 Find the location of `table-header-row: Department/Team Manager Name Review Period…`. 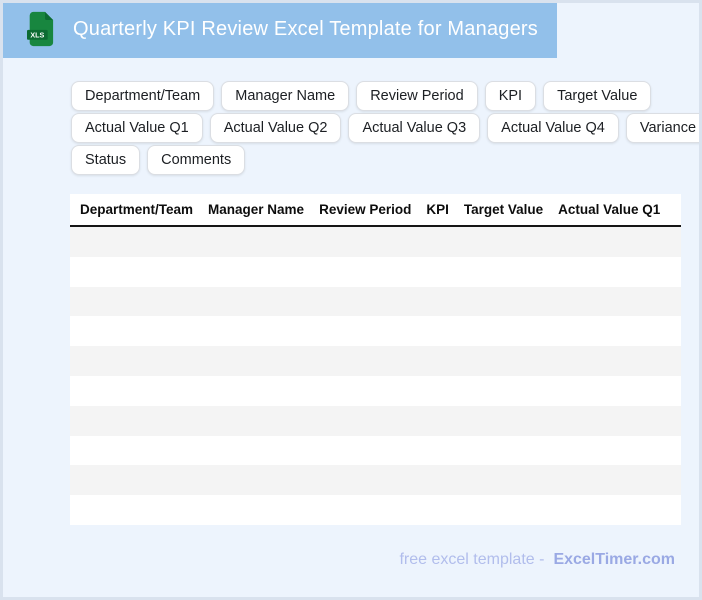

table-header-row: Department/Team Manager Name Review Period… is located at coordinates (375, 210).